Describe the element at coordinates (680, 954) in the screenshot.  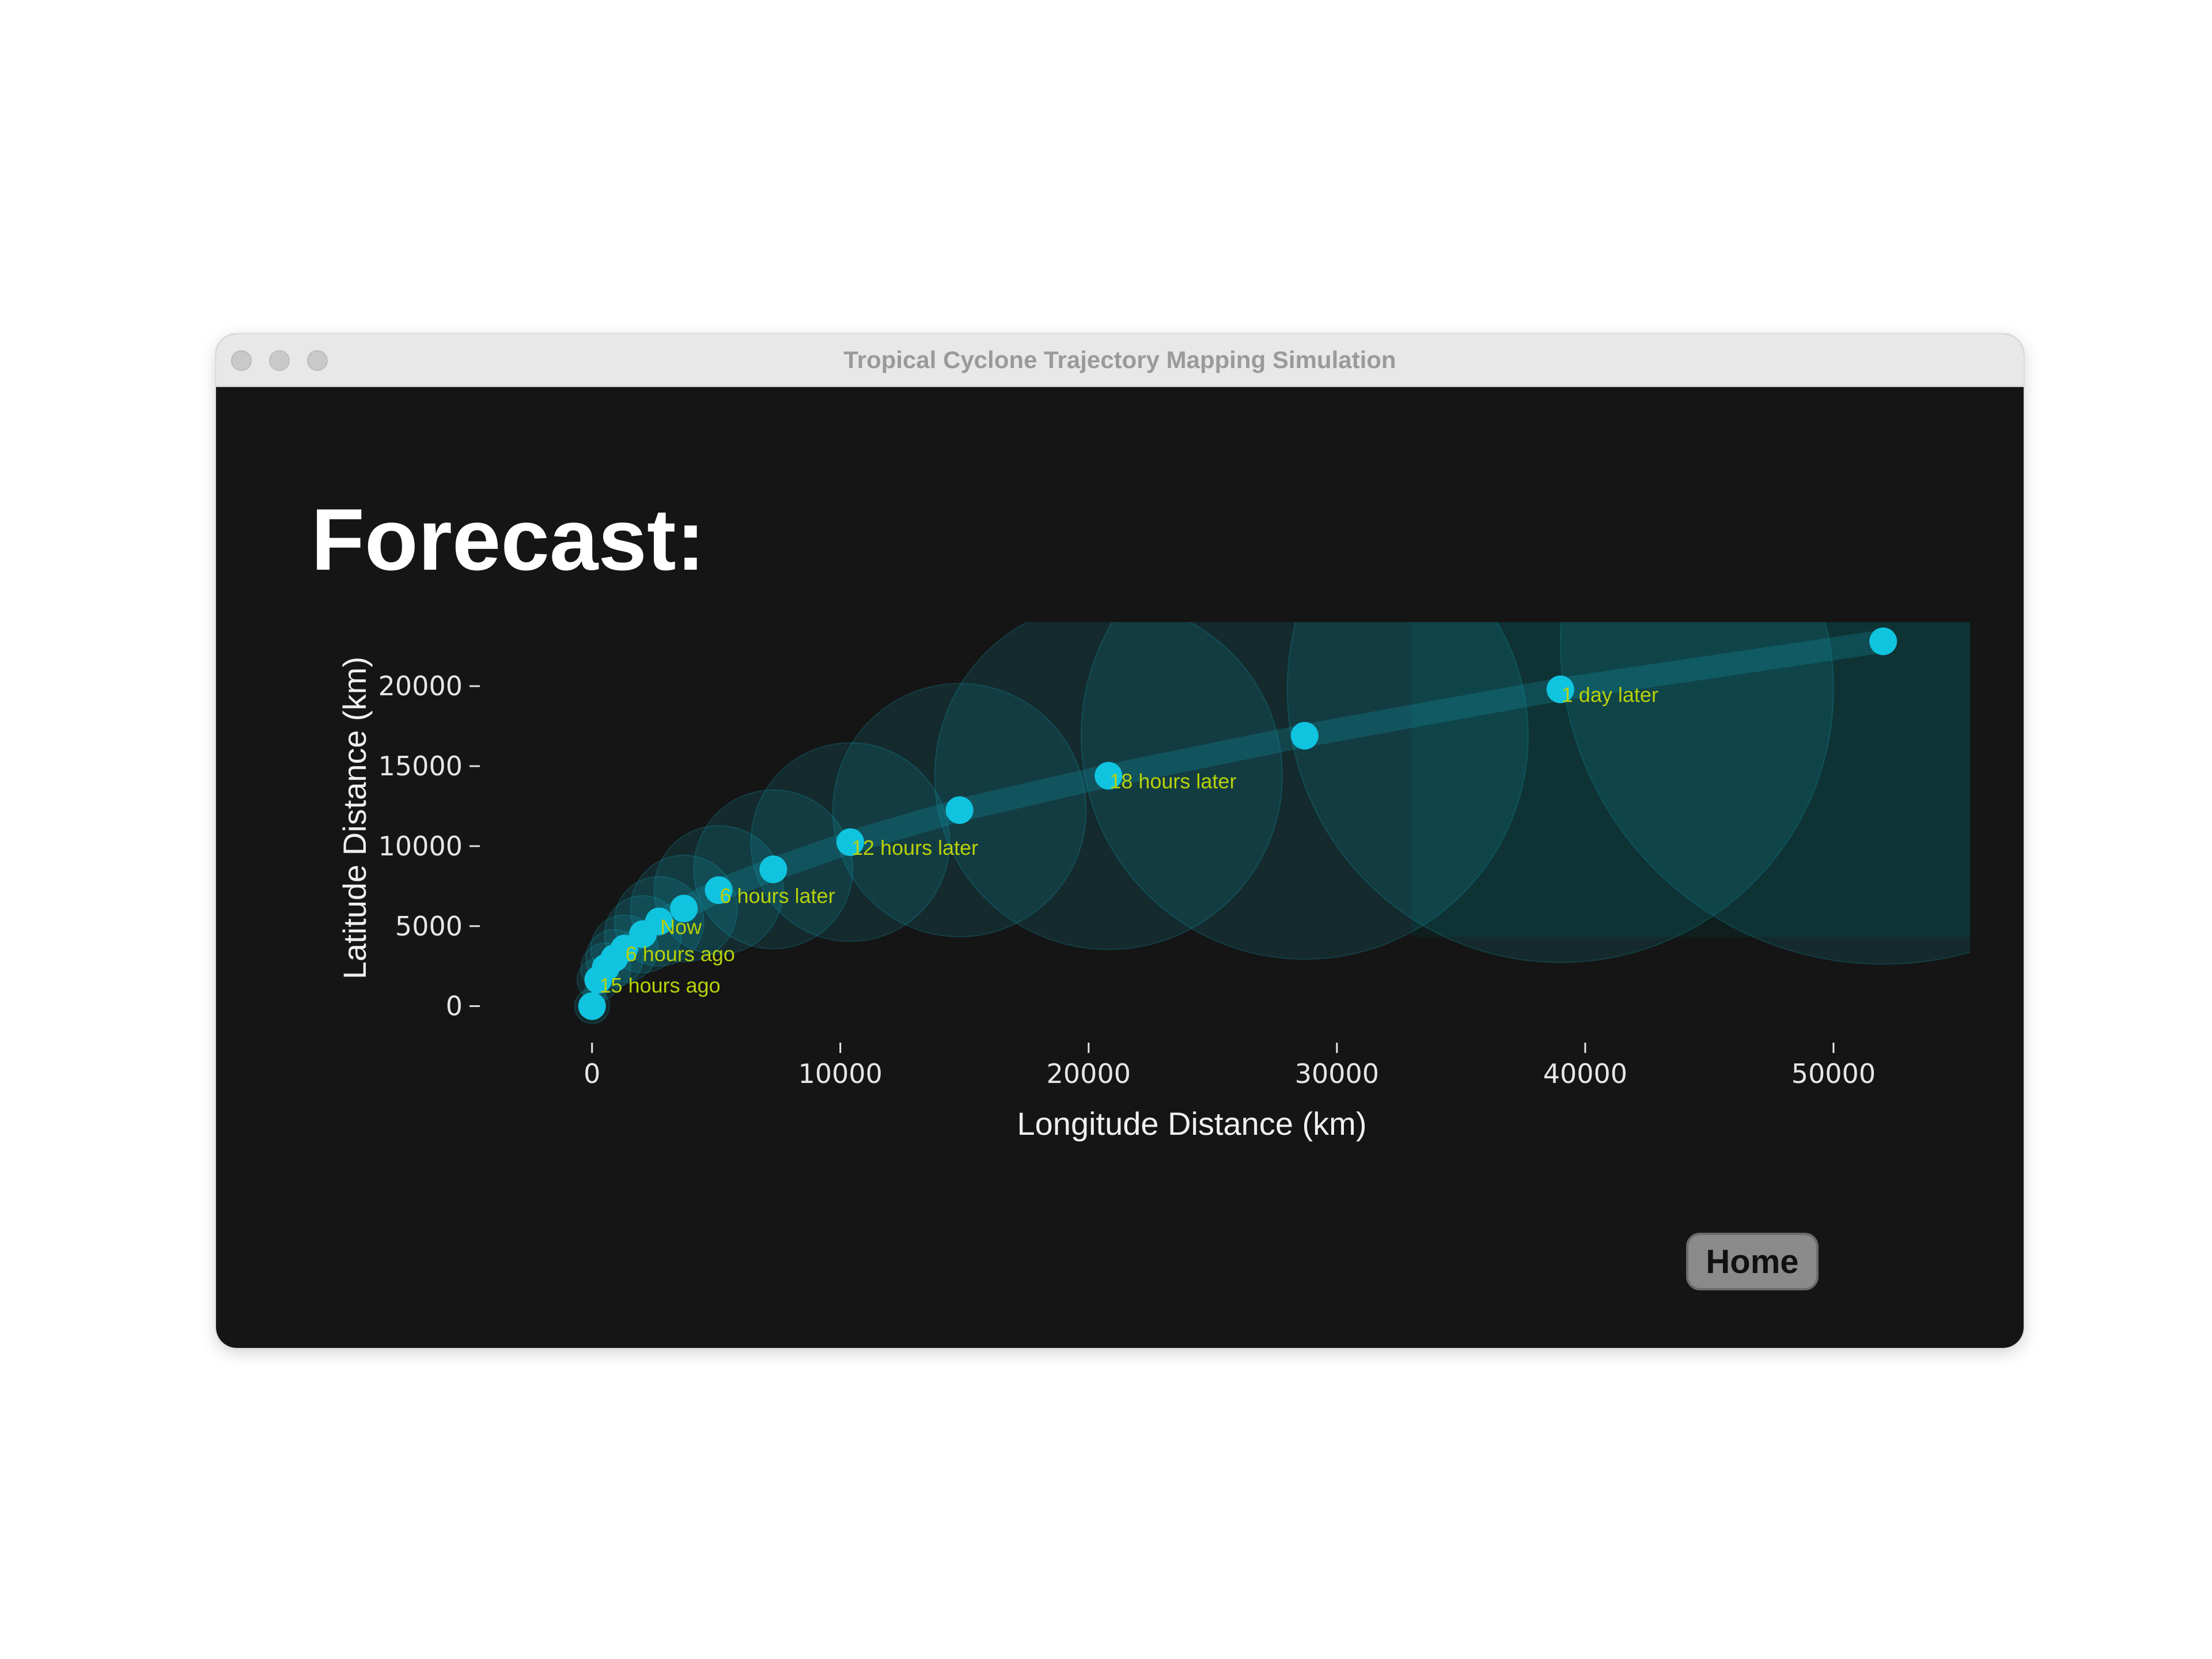
I see `point-label: 6 hours ago` at that location.